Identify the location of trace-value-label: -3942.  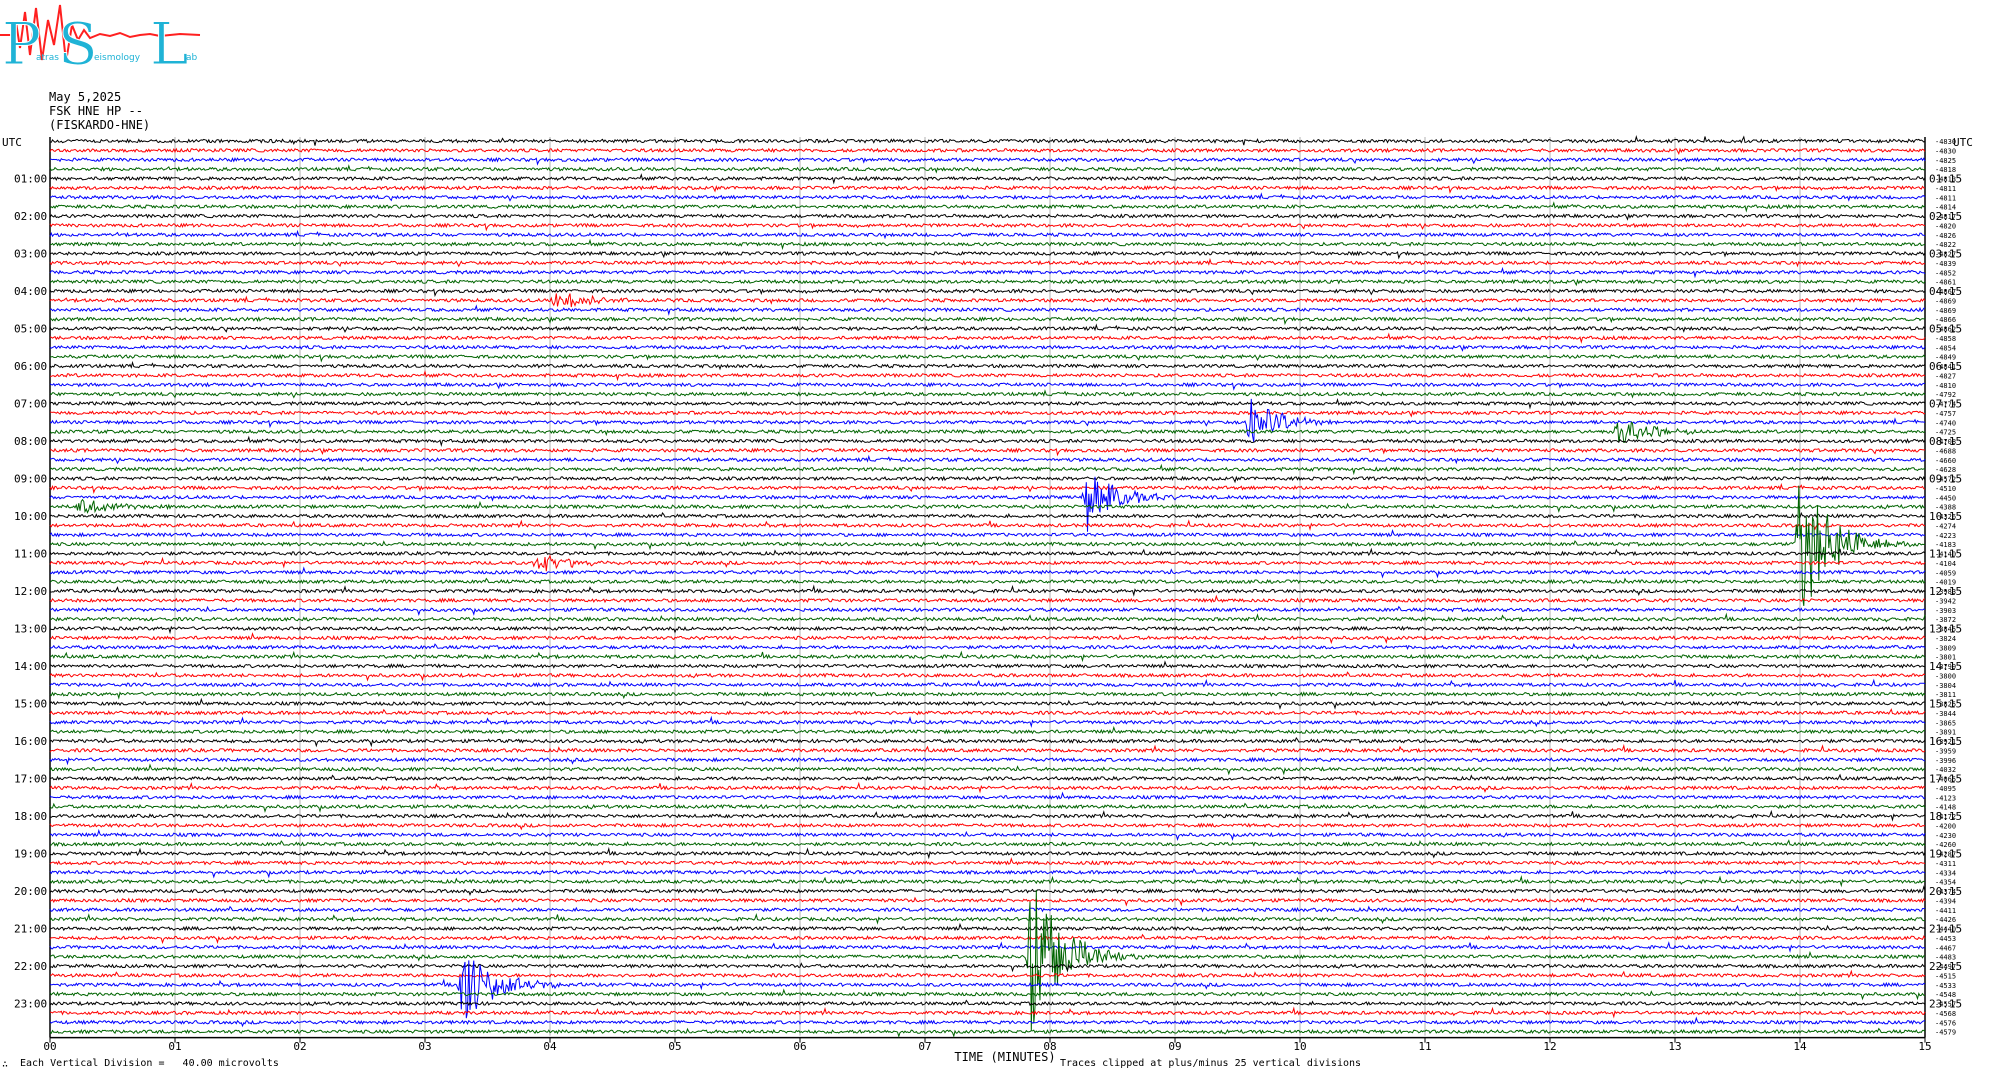
(1945, 601).